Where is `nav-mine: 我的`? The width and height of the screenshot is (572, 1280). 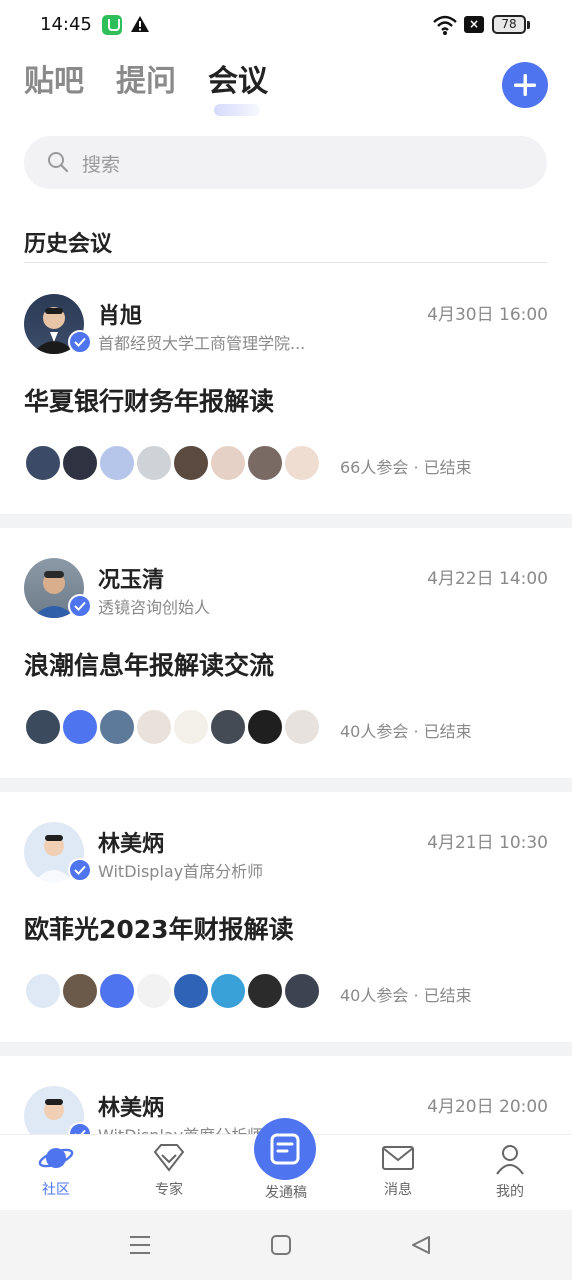
nav-mine: 我的 is located at coordinates (510, 1172).